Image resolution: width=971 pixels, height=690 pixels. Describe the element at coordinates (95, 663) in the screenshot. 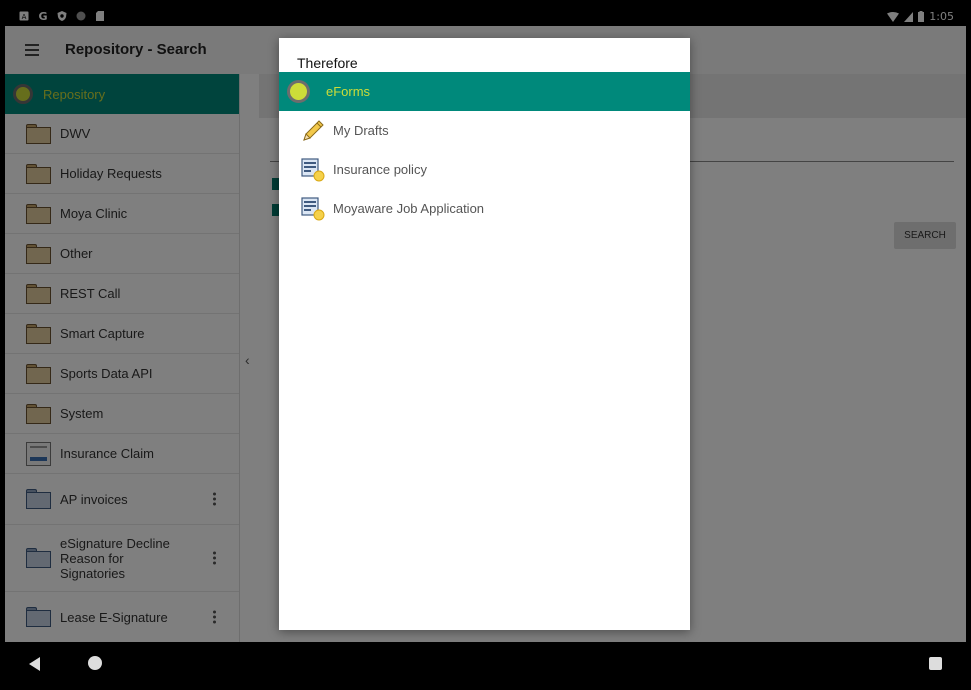

I see `home-icon` at that location.